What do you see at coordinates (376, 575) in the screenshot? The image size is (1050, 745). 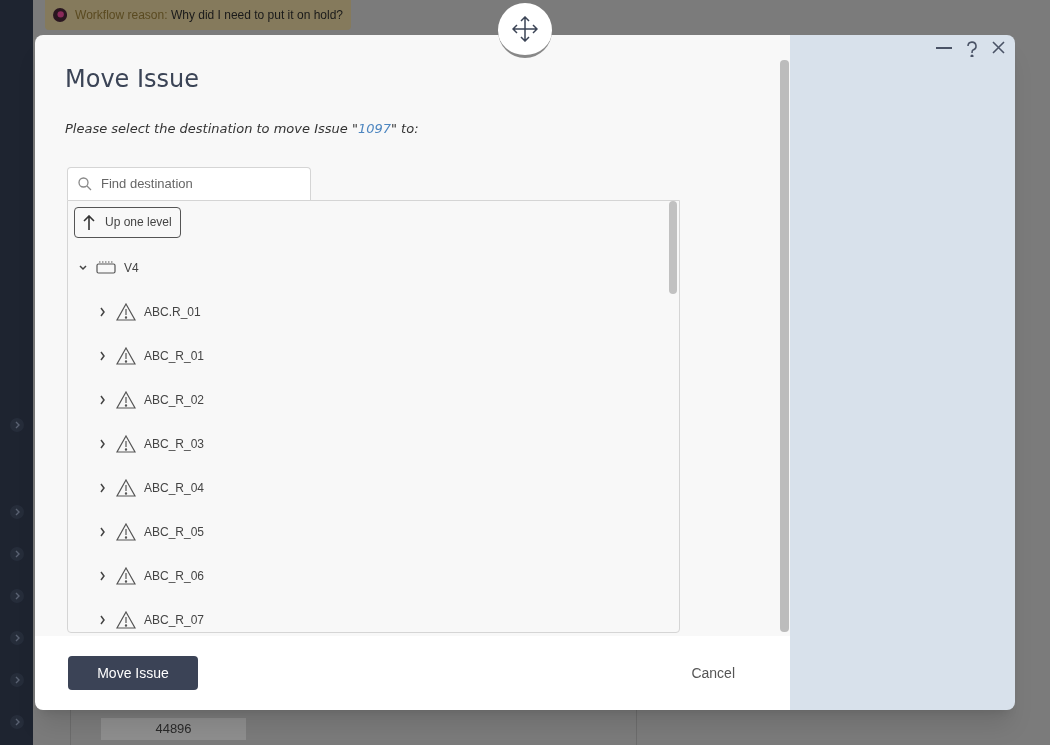 I see `tree-item: ABC_R_06` at bounding box center [376, 575].